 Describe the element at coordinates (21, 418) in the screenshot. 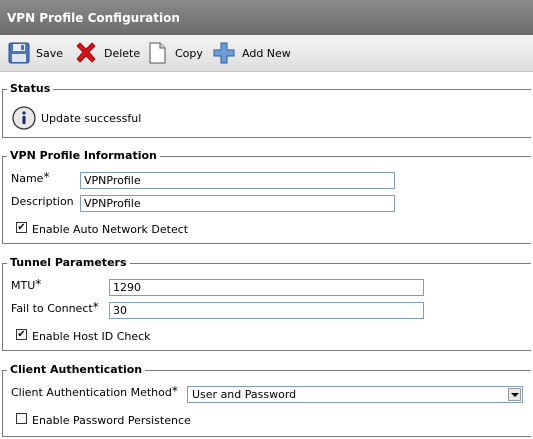

I see `password-persistence-checkbox` at that location.